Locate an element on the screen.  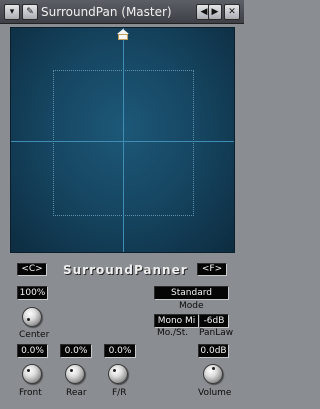
mono-stereo-label: Mo./St. is located at coordinates (173, 333).